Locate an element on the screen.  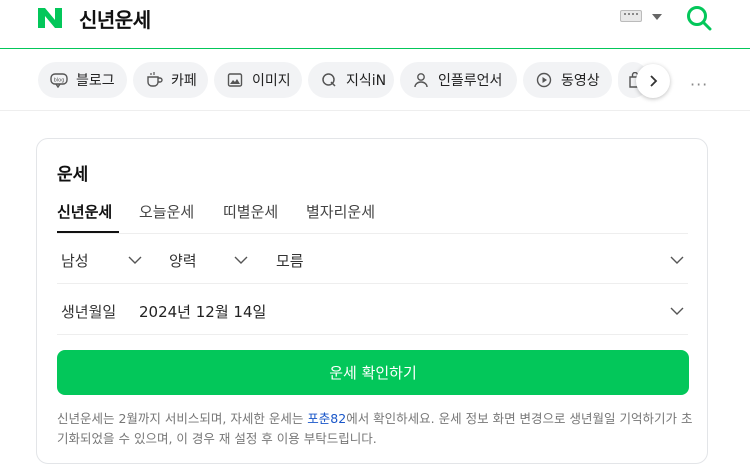
knowledge-q-icon is located at coordinates (329, 80).